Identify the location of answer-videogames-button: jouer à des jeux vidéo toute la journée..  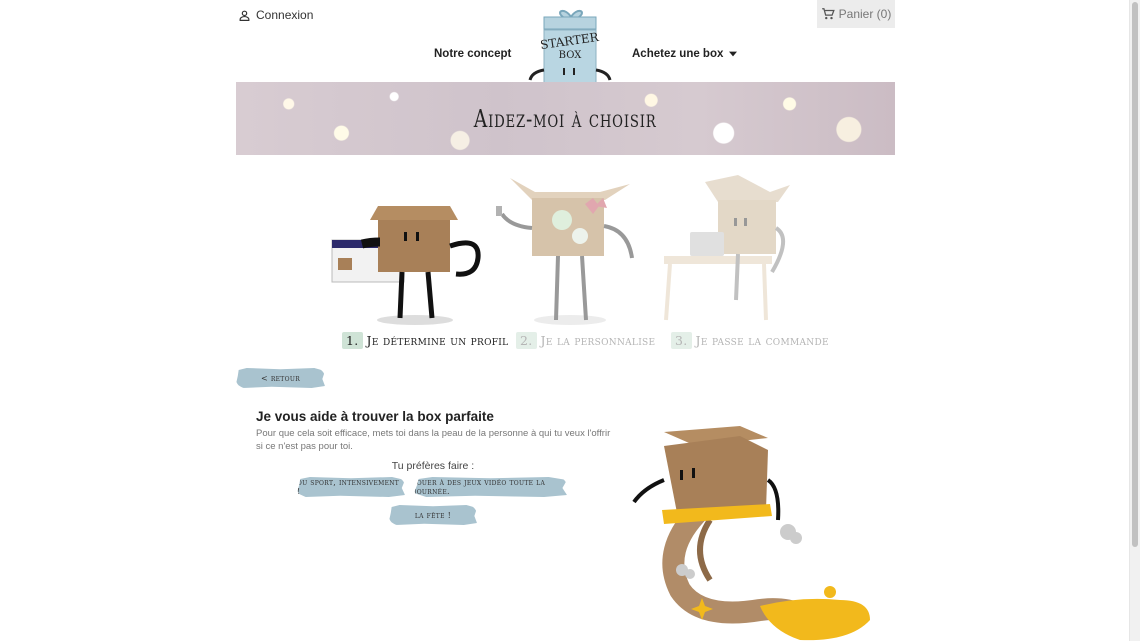
(490, 487).